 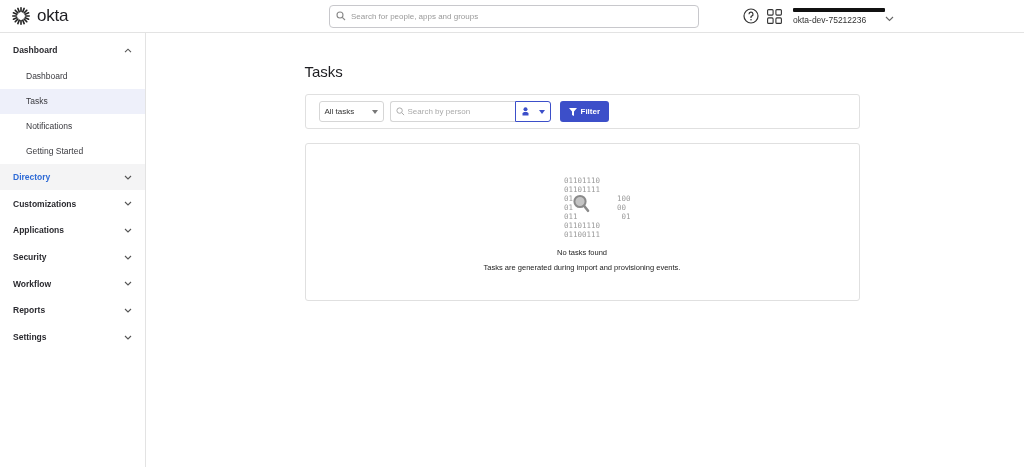 What do you see at coordinates (72, 50) in the screenshot?
I see `sidebar-section: Dashboard` at bounding box center [72, 50].